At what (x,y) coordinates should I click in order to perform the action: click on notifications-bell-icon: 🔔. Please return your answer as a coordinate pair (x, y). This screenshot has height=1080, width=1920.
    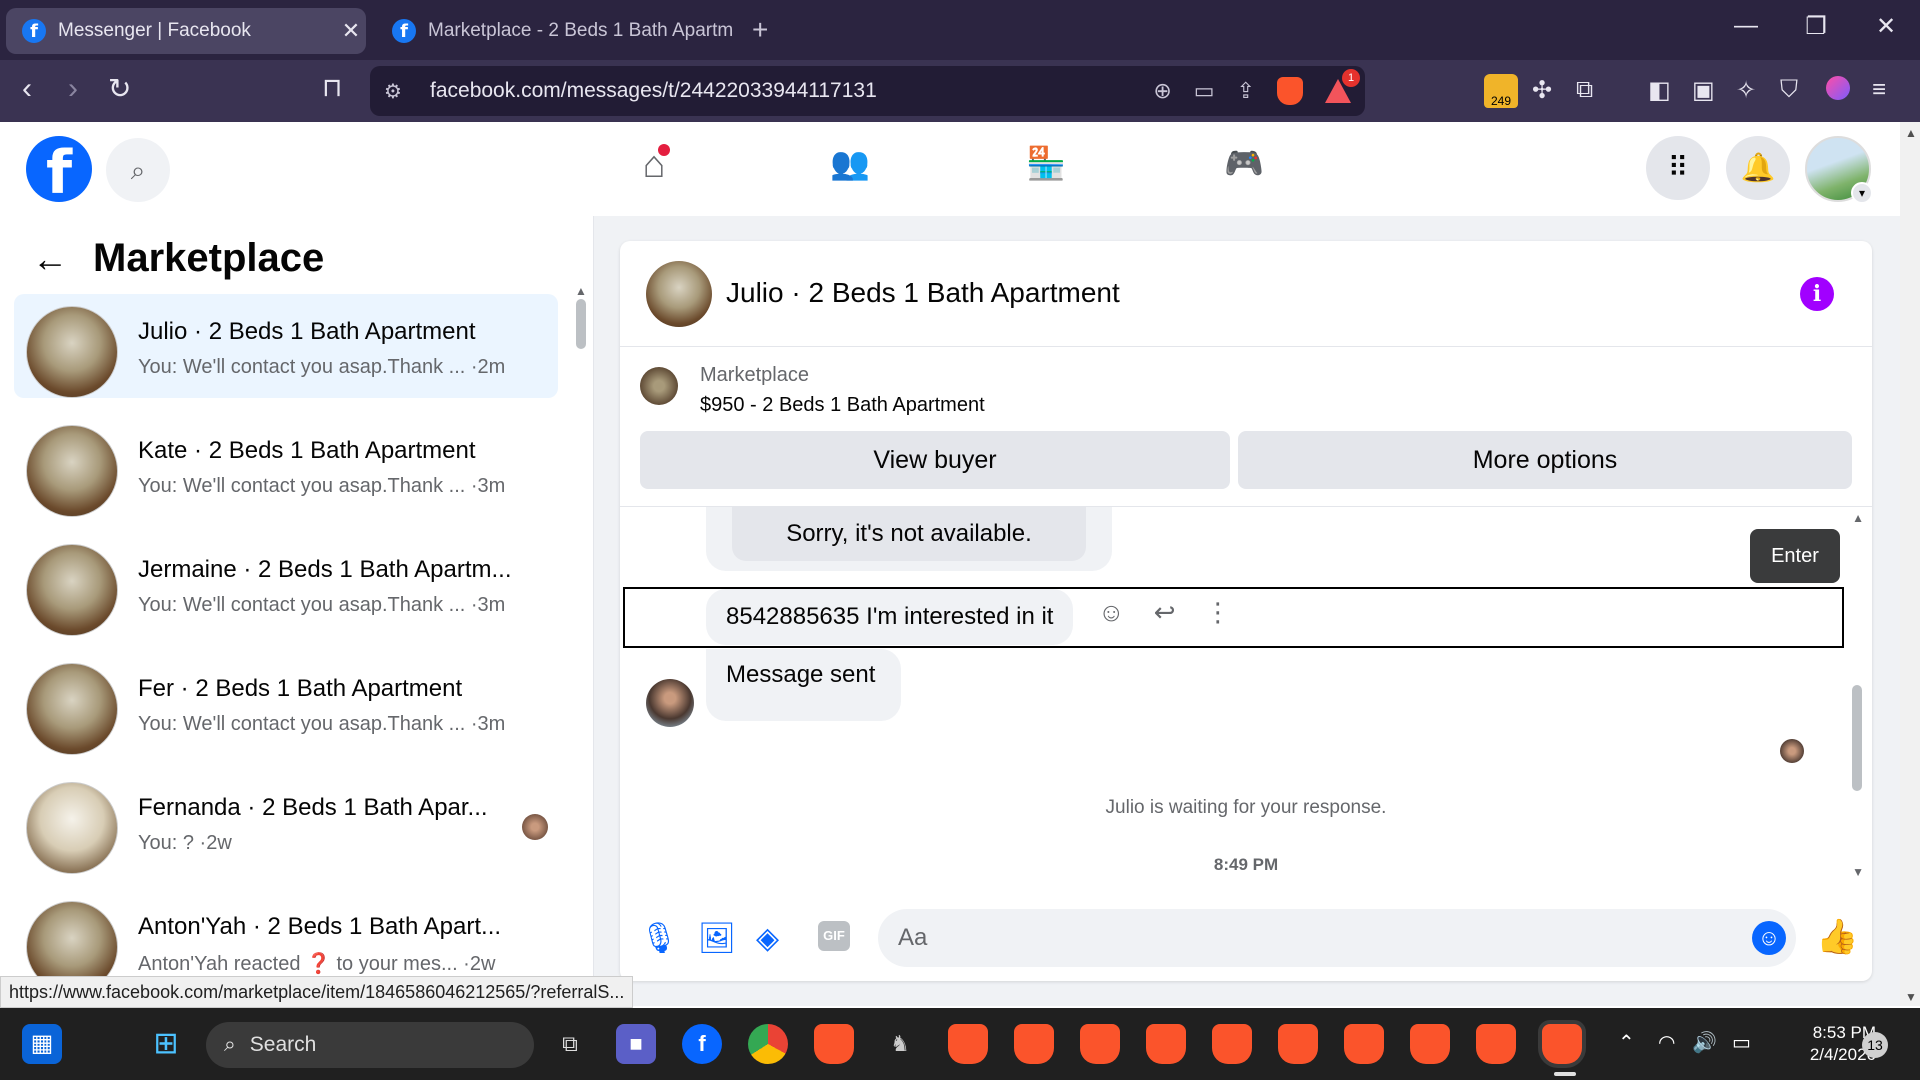
    Looking at the image, I should click on (1758, 168).